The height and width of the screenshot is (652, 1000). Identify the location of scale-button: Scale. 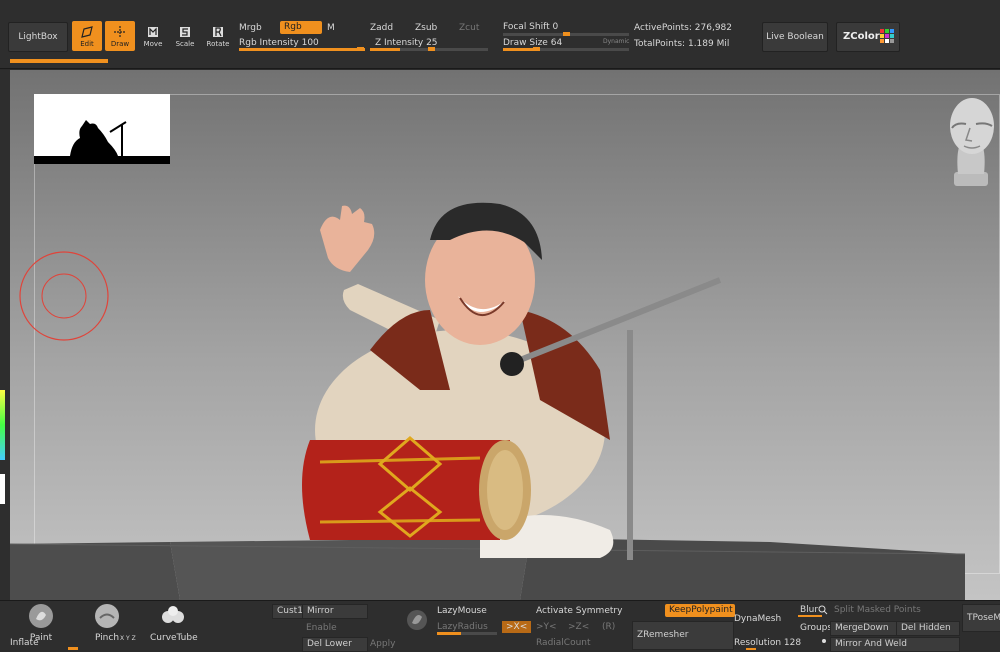
(185, 36).